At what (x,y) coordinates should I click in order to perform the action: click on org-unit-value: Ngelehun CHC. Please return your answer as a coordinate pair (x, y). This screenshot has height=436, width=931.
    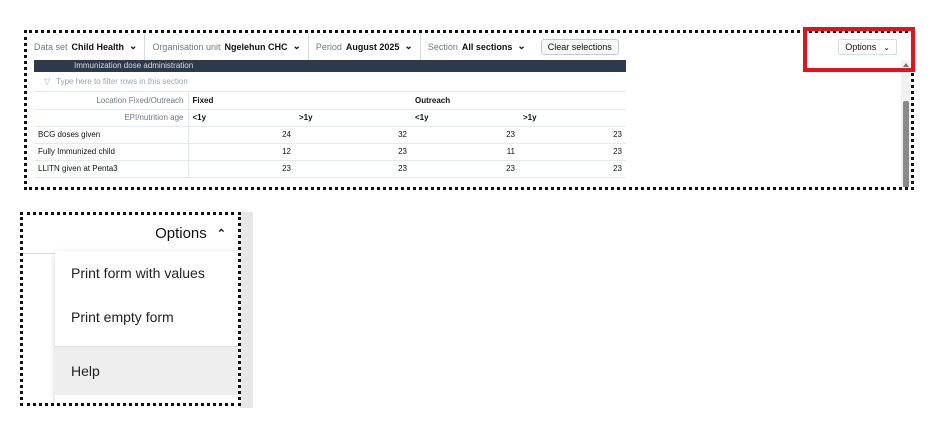
    Looking at the image, I should click on (256, 46).